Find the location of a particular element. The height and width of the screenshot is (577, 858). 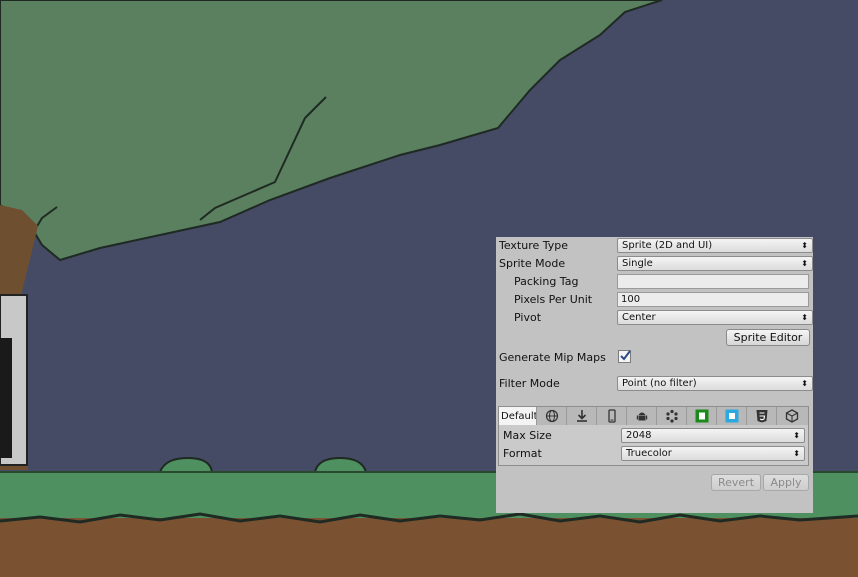

platform-settings-panel: Max Size 2048 ⬍ Format Truecolor ⬍ is located at coordinates (653, 445).